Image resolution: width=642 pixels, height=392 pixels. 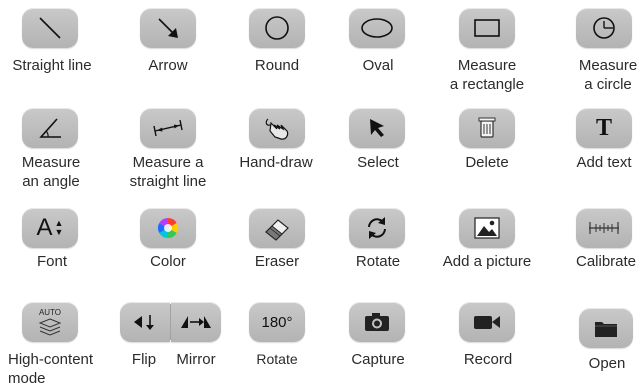 I want to click on high-content-mode-label: High-content mode, so click(x=51, y=369).